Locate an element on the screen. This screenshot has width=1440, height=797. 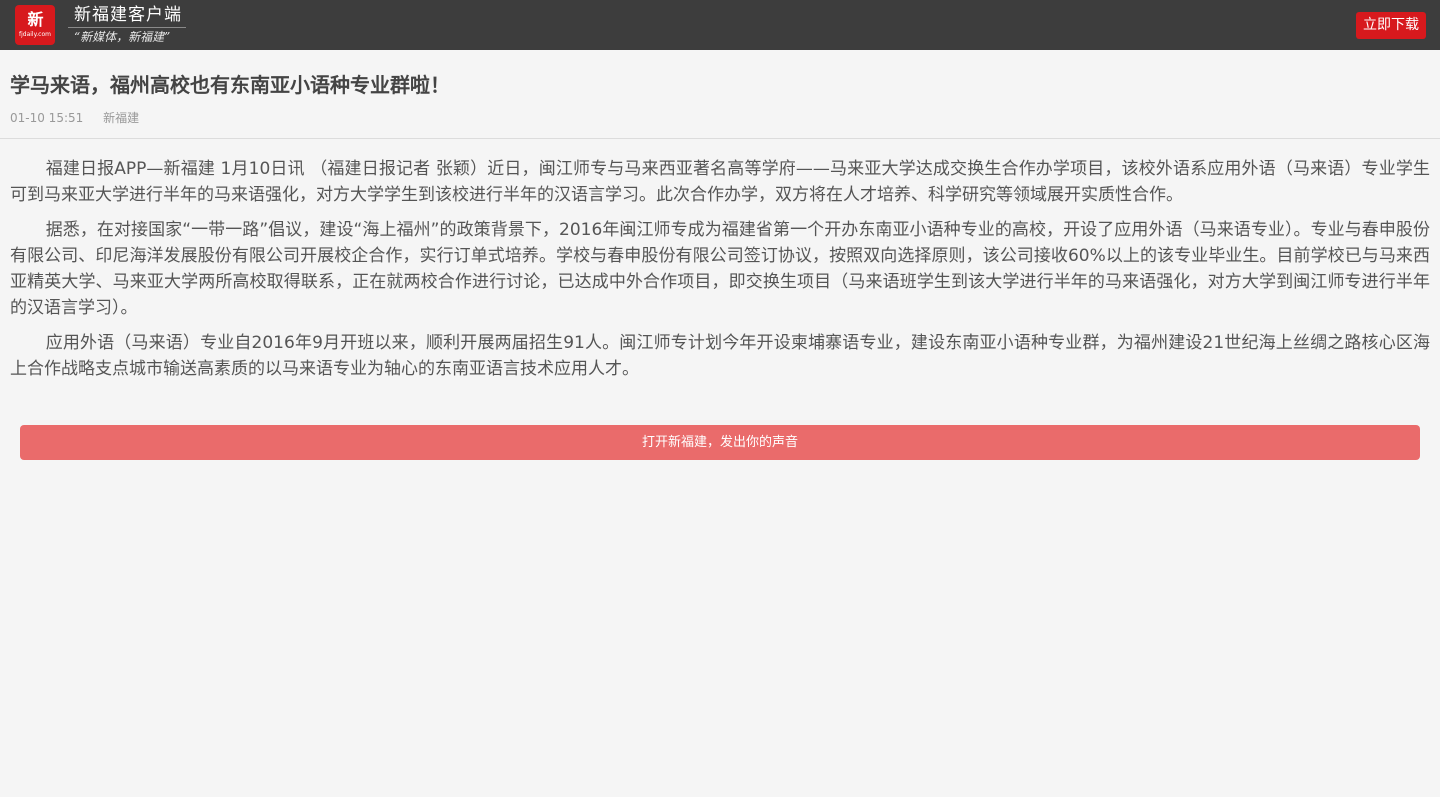
download-button: 立即下载 is located at coordinates (1391, 25).